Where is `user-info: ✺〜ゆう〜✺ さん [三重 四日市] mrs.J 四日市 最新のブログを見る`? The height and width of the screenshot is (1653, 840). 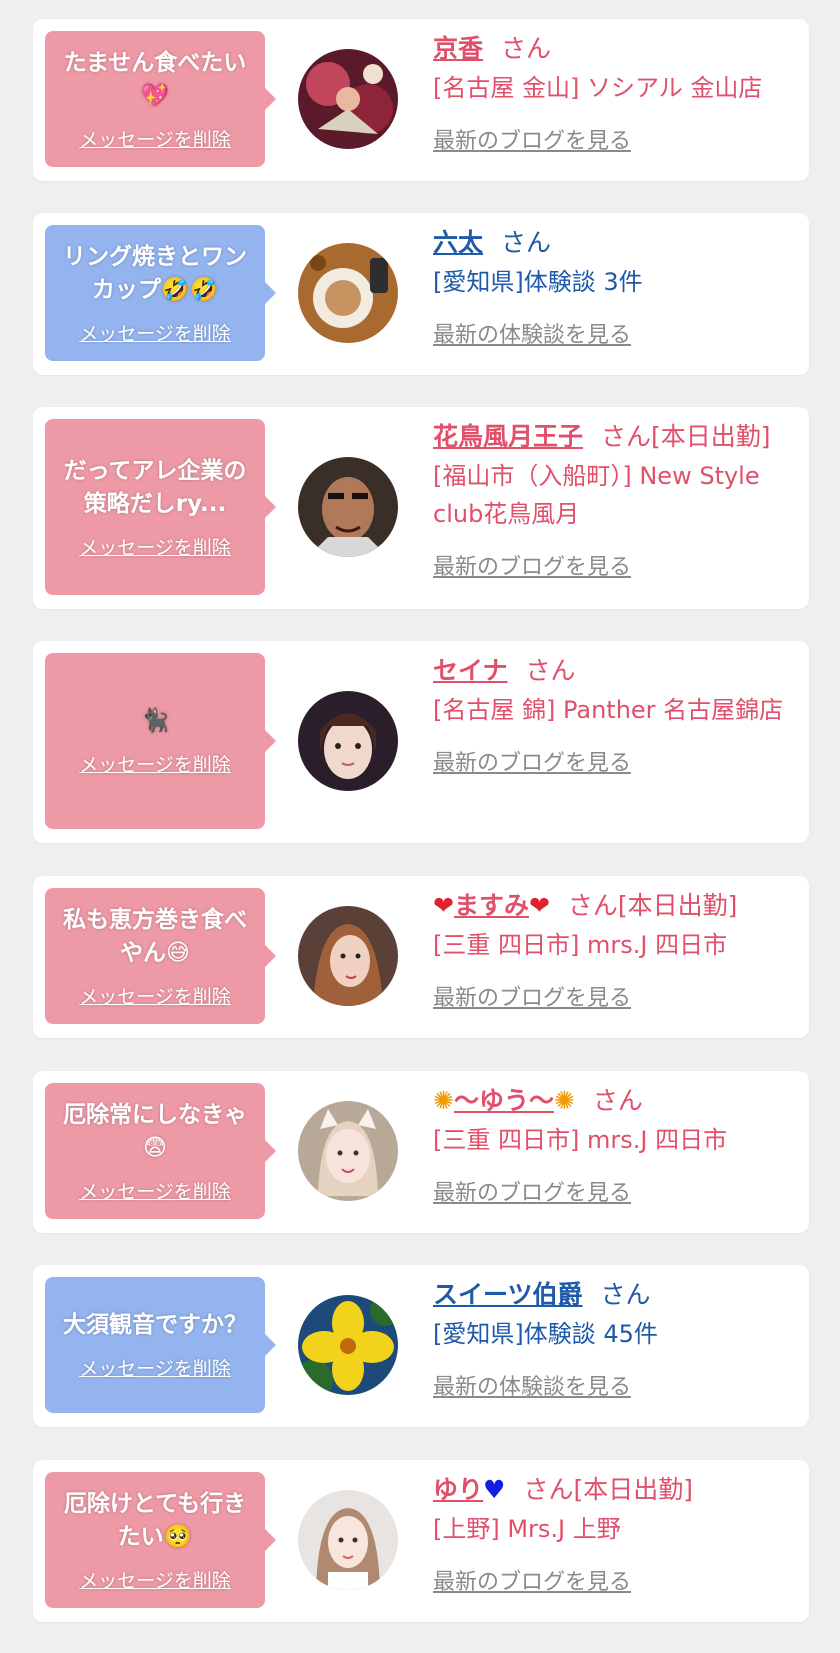
user-info: ✺〜ゆう〜✺ さん [三重 四日市] mrs.J 四日市 最新のブログを見る is located at coordinates (614, 1145).